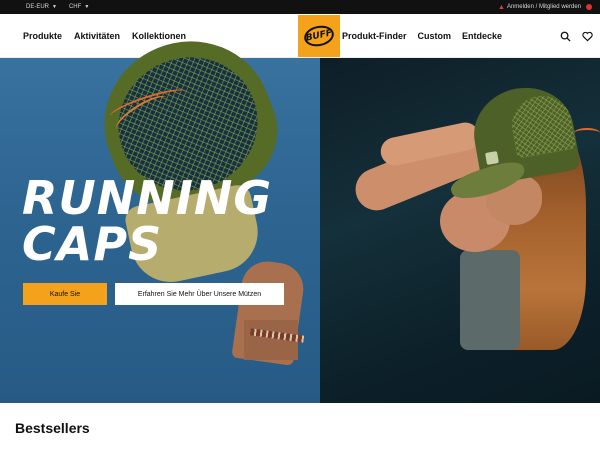 This screenshot has height=450, width=600. Describe the element at coordinates (482, 36) in the screenshot. I see `nav-item-entdecke: Entdecke` at that location.